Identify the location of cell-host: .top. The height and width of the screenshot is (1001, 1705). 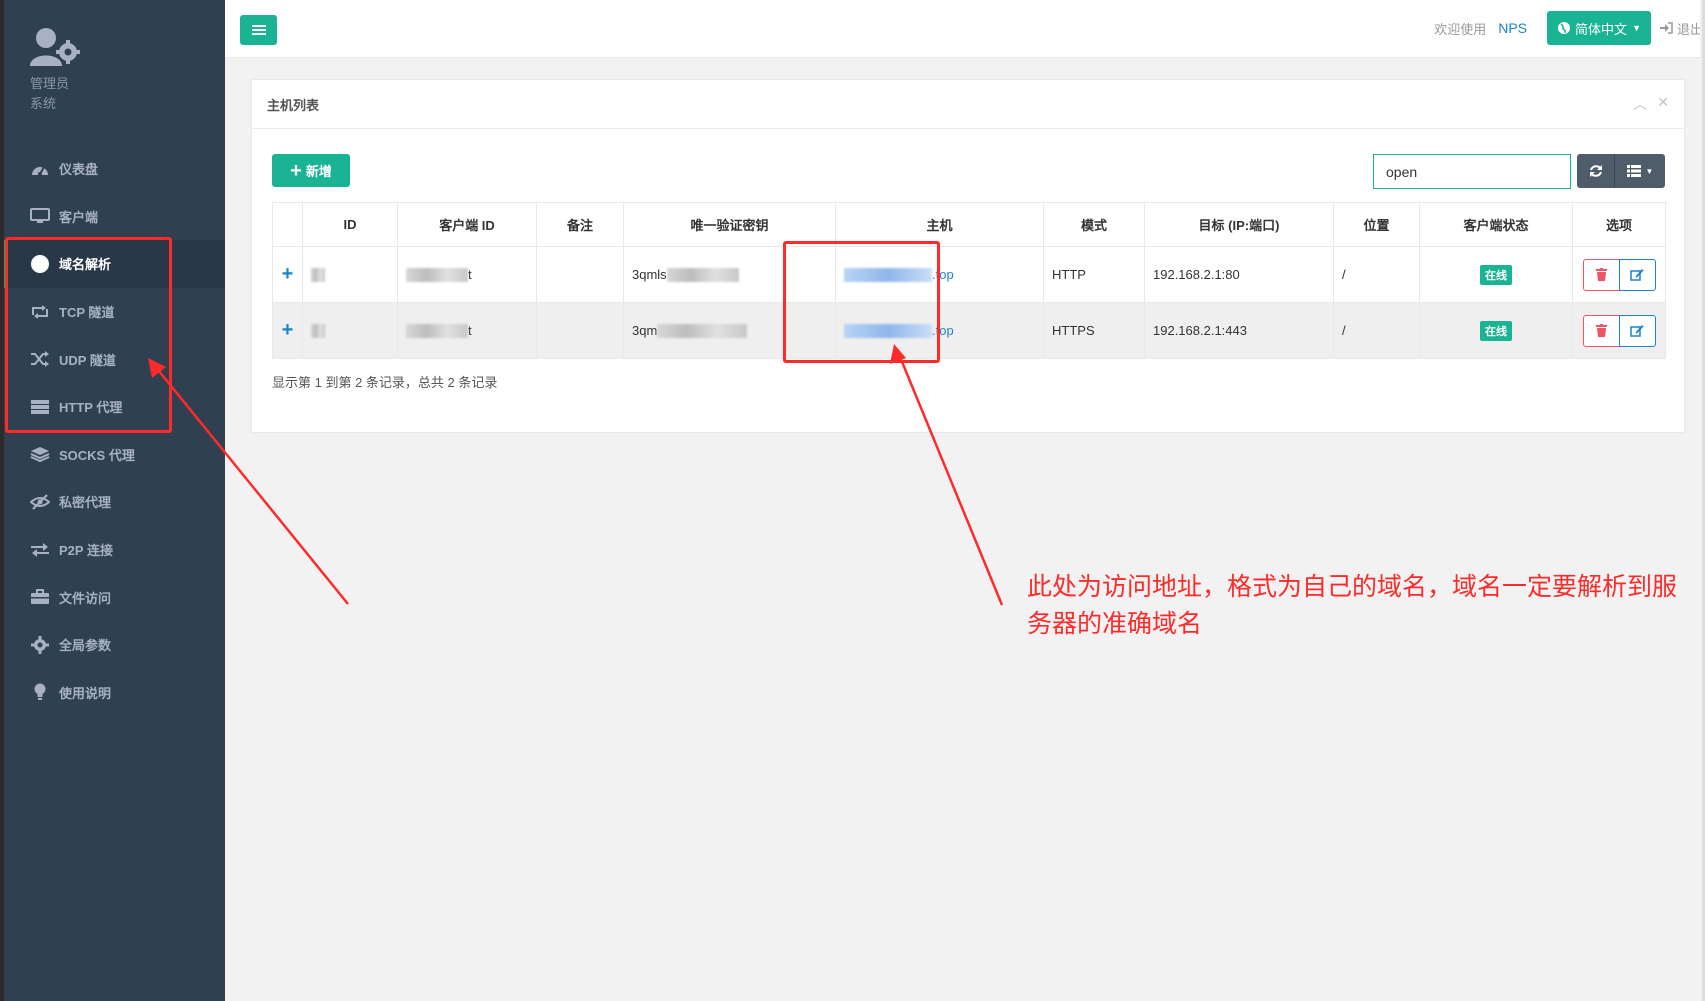
(939, 274).